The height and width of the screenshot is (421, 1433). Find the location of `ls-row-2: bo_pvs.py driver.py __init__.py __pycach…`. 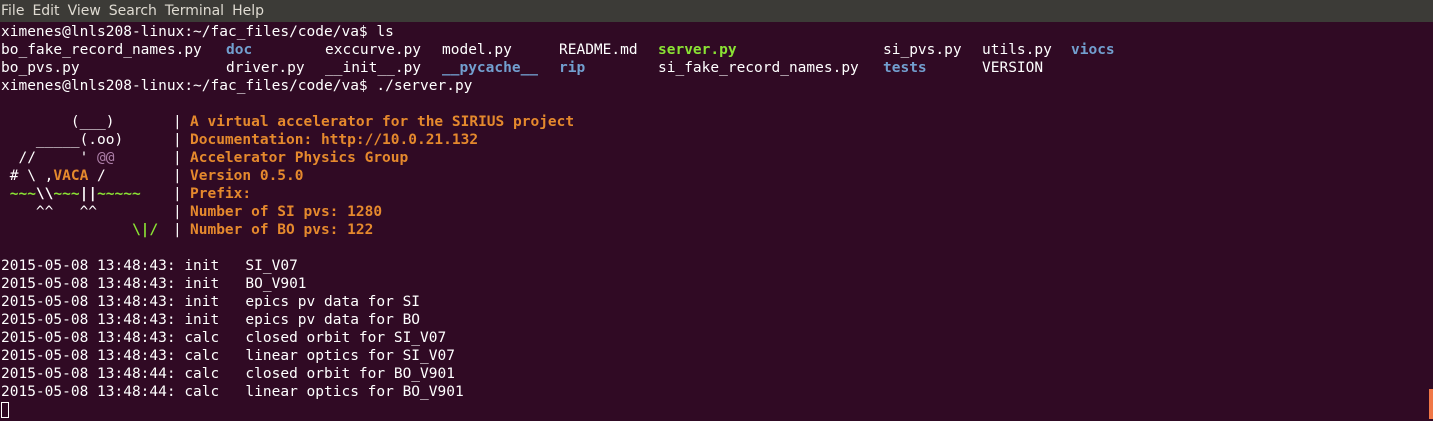

ls-row-2: bo_pvs.py driver.py __init__.py __pycach… is located at coordinates (714, 68).